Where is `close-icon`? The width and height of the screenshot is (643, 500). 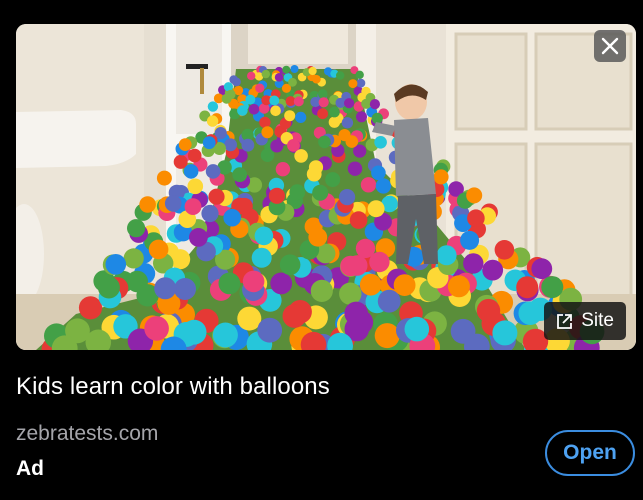 close-icon is located at coordinates (610, 46).